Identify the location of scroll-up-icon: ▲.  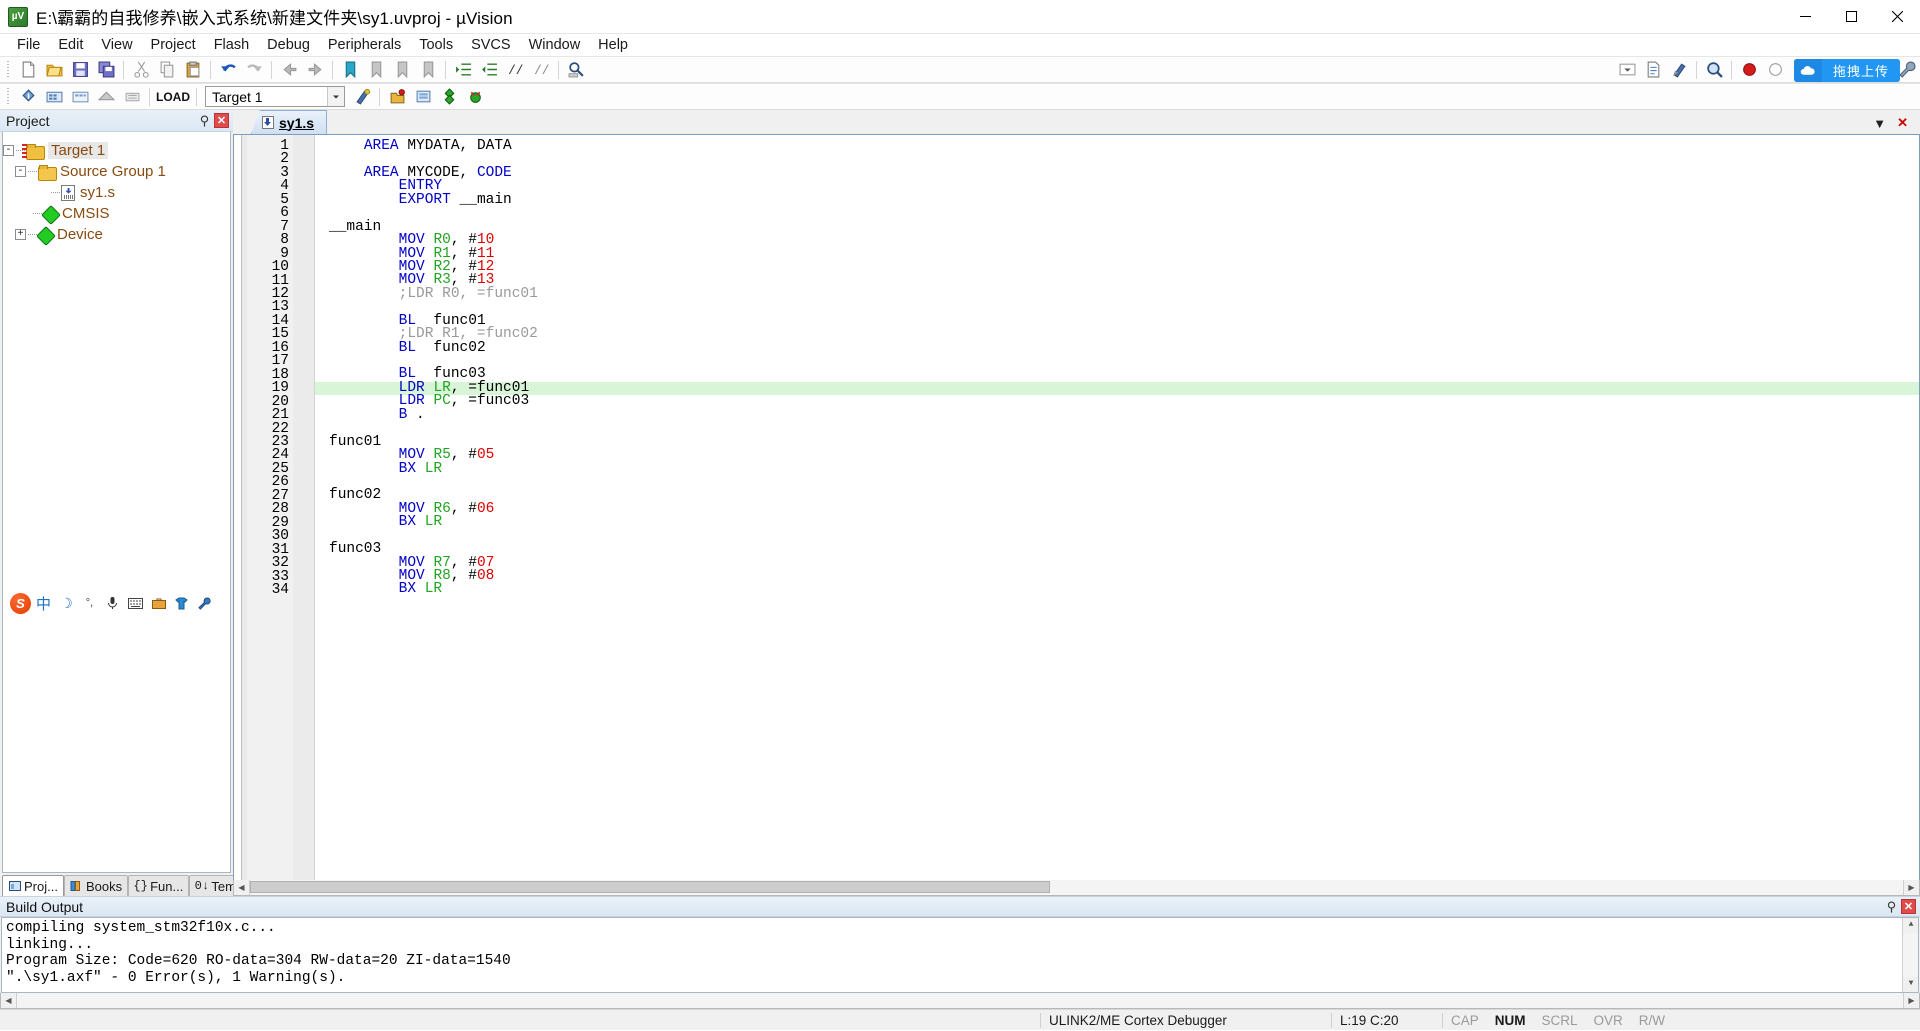
(1910, 925).